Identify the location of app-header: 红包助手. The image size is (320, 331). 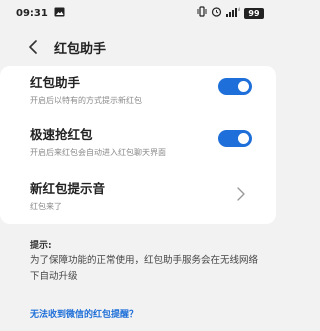
(138, 47).